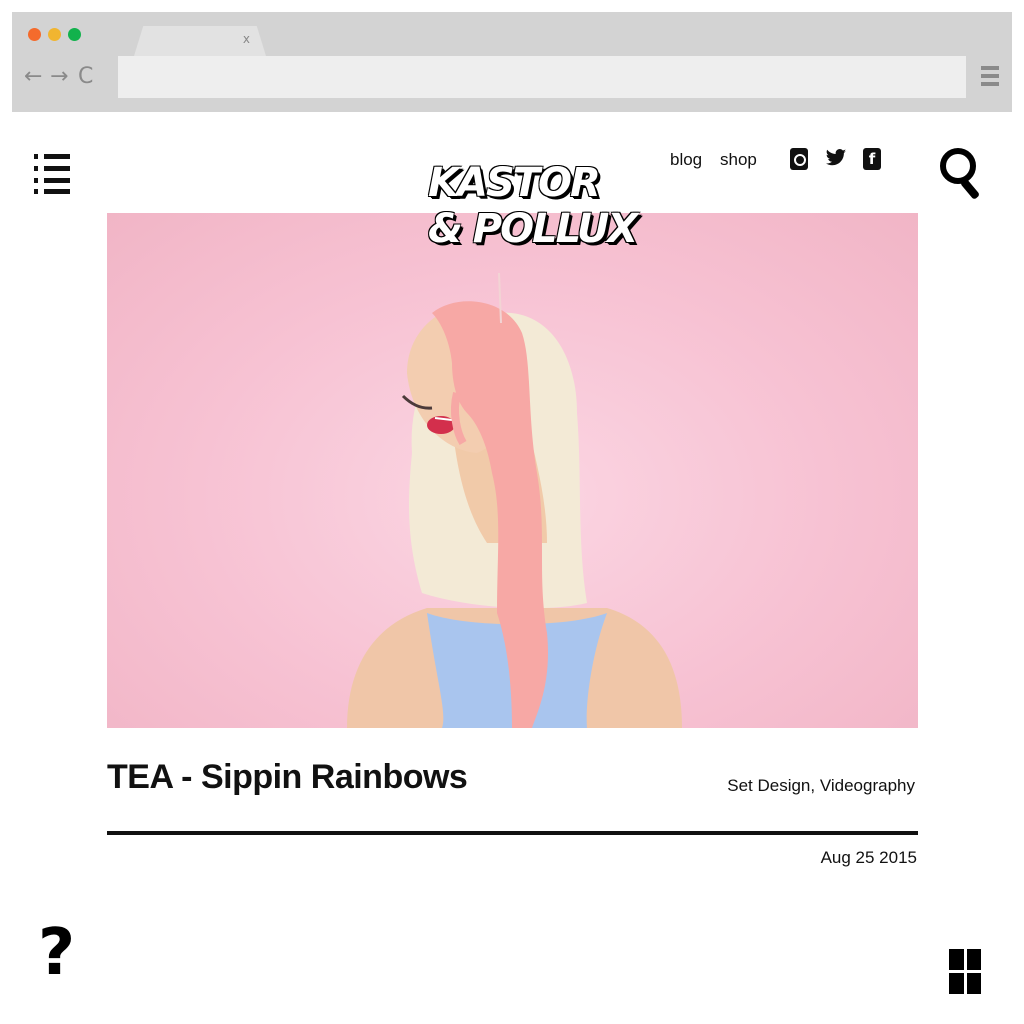  I want to click on twitter-icon, so click(836, 159).